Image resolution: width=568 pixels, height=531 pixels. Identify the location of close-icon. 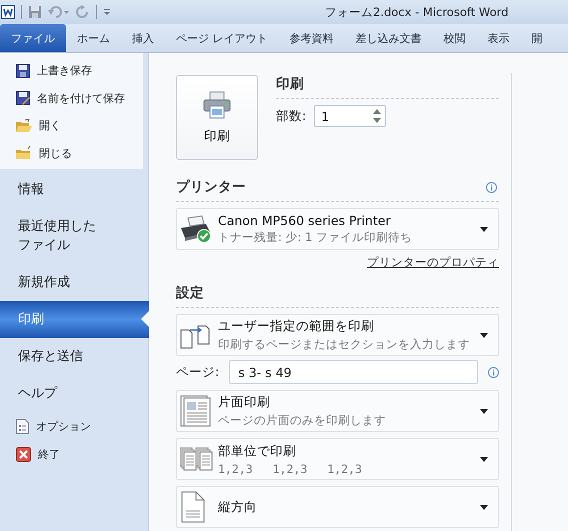
(23, 454).